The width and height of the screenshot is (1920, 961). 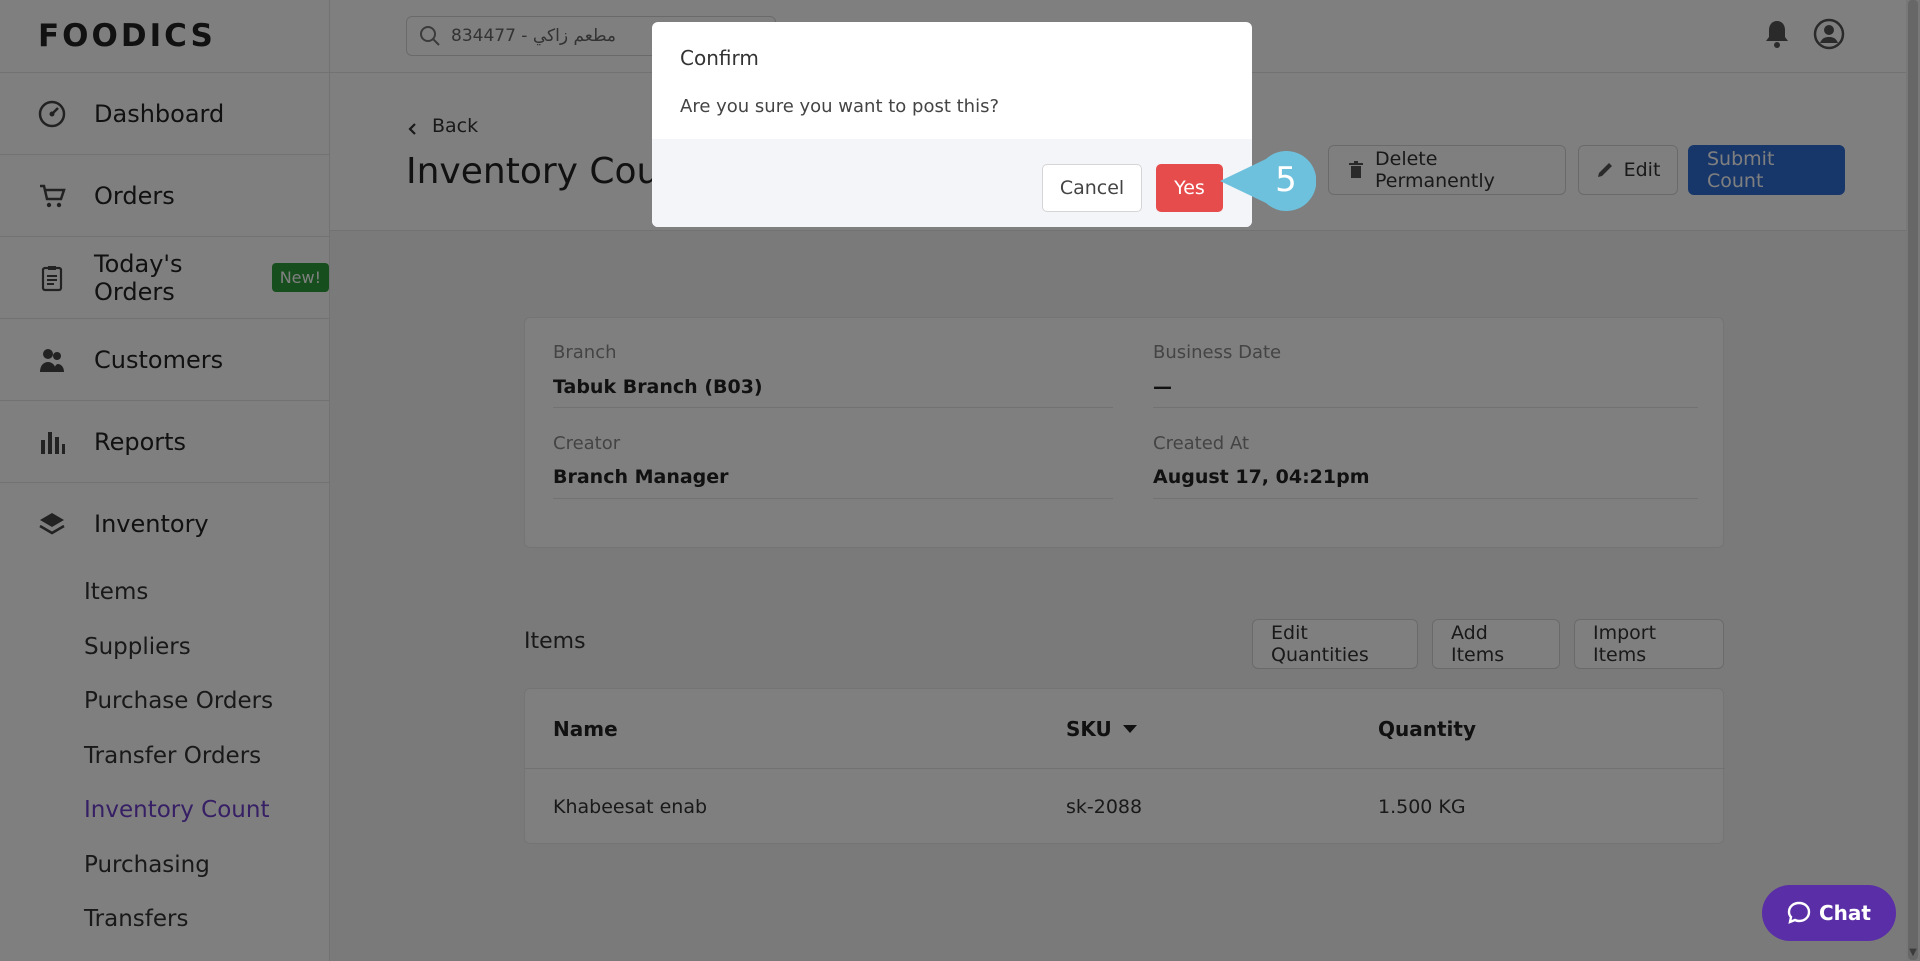 I want to click on dialog-title: Confirm, so click(x=719, y=58).